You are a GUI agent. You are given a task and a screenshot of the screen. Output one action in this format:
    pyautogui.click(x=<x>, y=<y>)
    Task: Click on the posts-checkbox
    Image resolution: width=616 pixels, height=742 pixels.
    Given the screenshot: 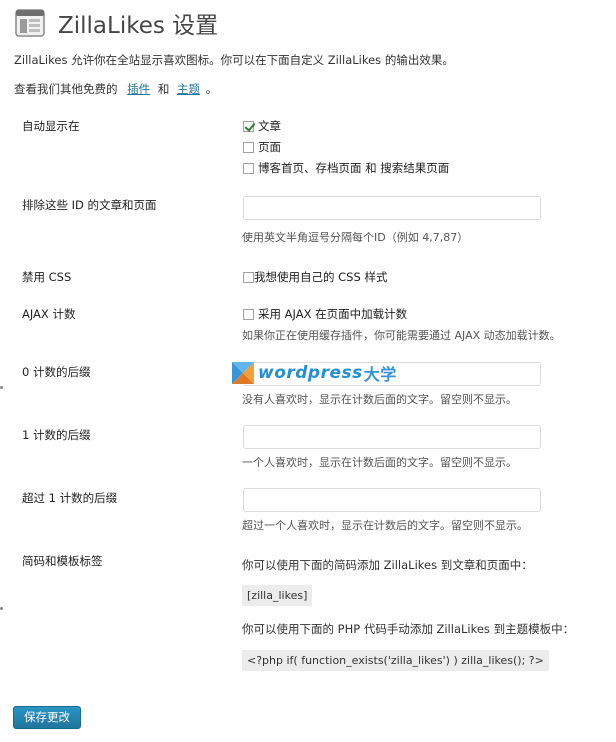 What is the action you would take?
    pyautogui.click(x=248, y=126)
    